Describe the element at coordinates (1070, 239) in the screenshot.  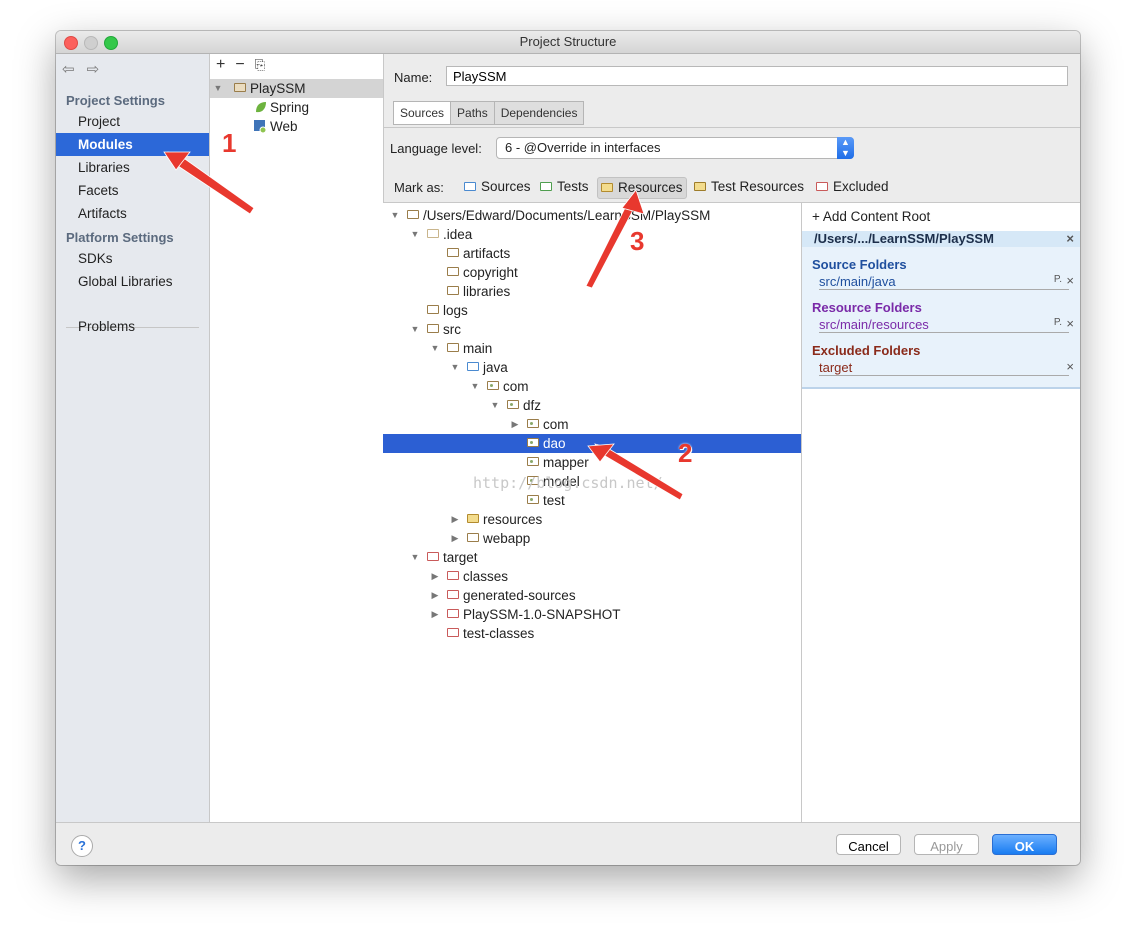
I see `remove-root-icon: ×` at that location.